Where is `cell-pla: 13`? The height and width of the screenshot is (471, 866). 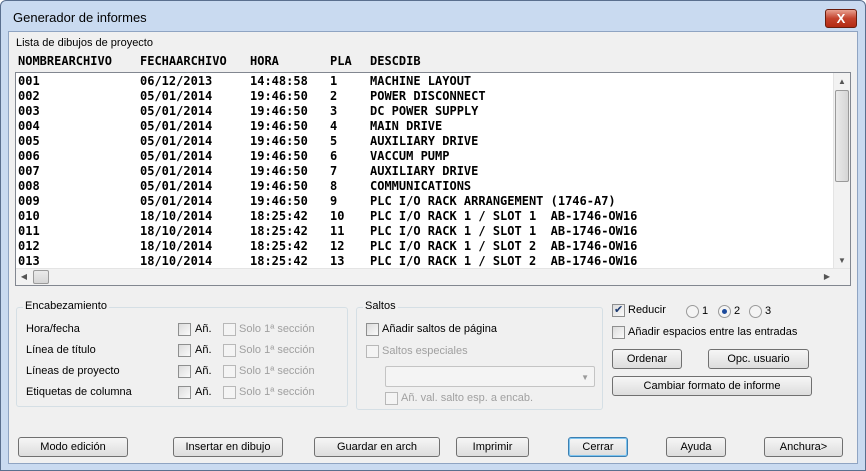 cell-pla: 13 is located at coordinates (337, 261).